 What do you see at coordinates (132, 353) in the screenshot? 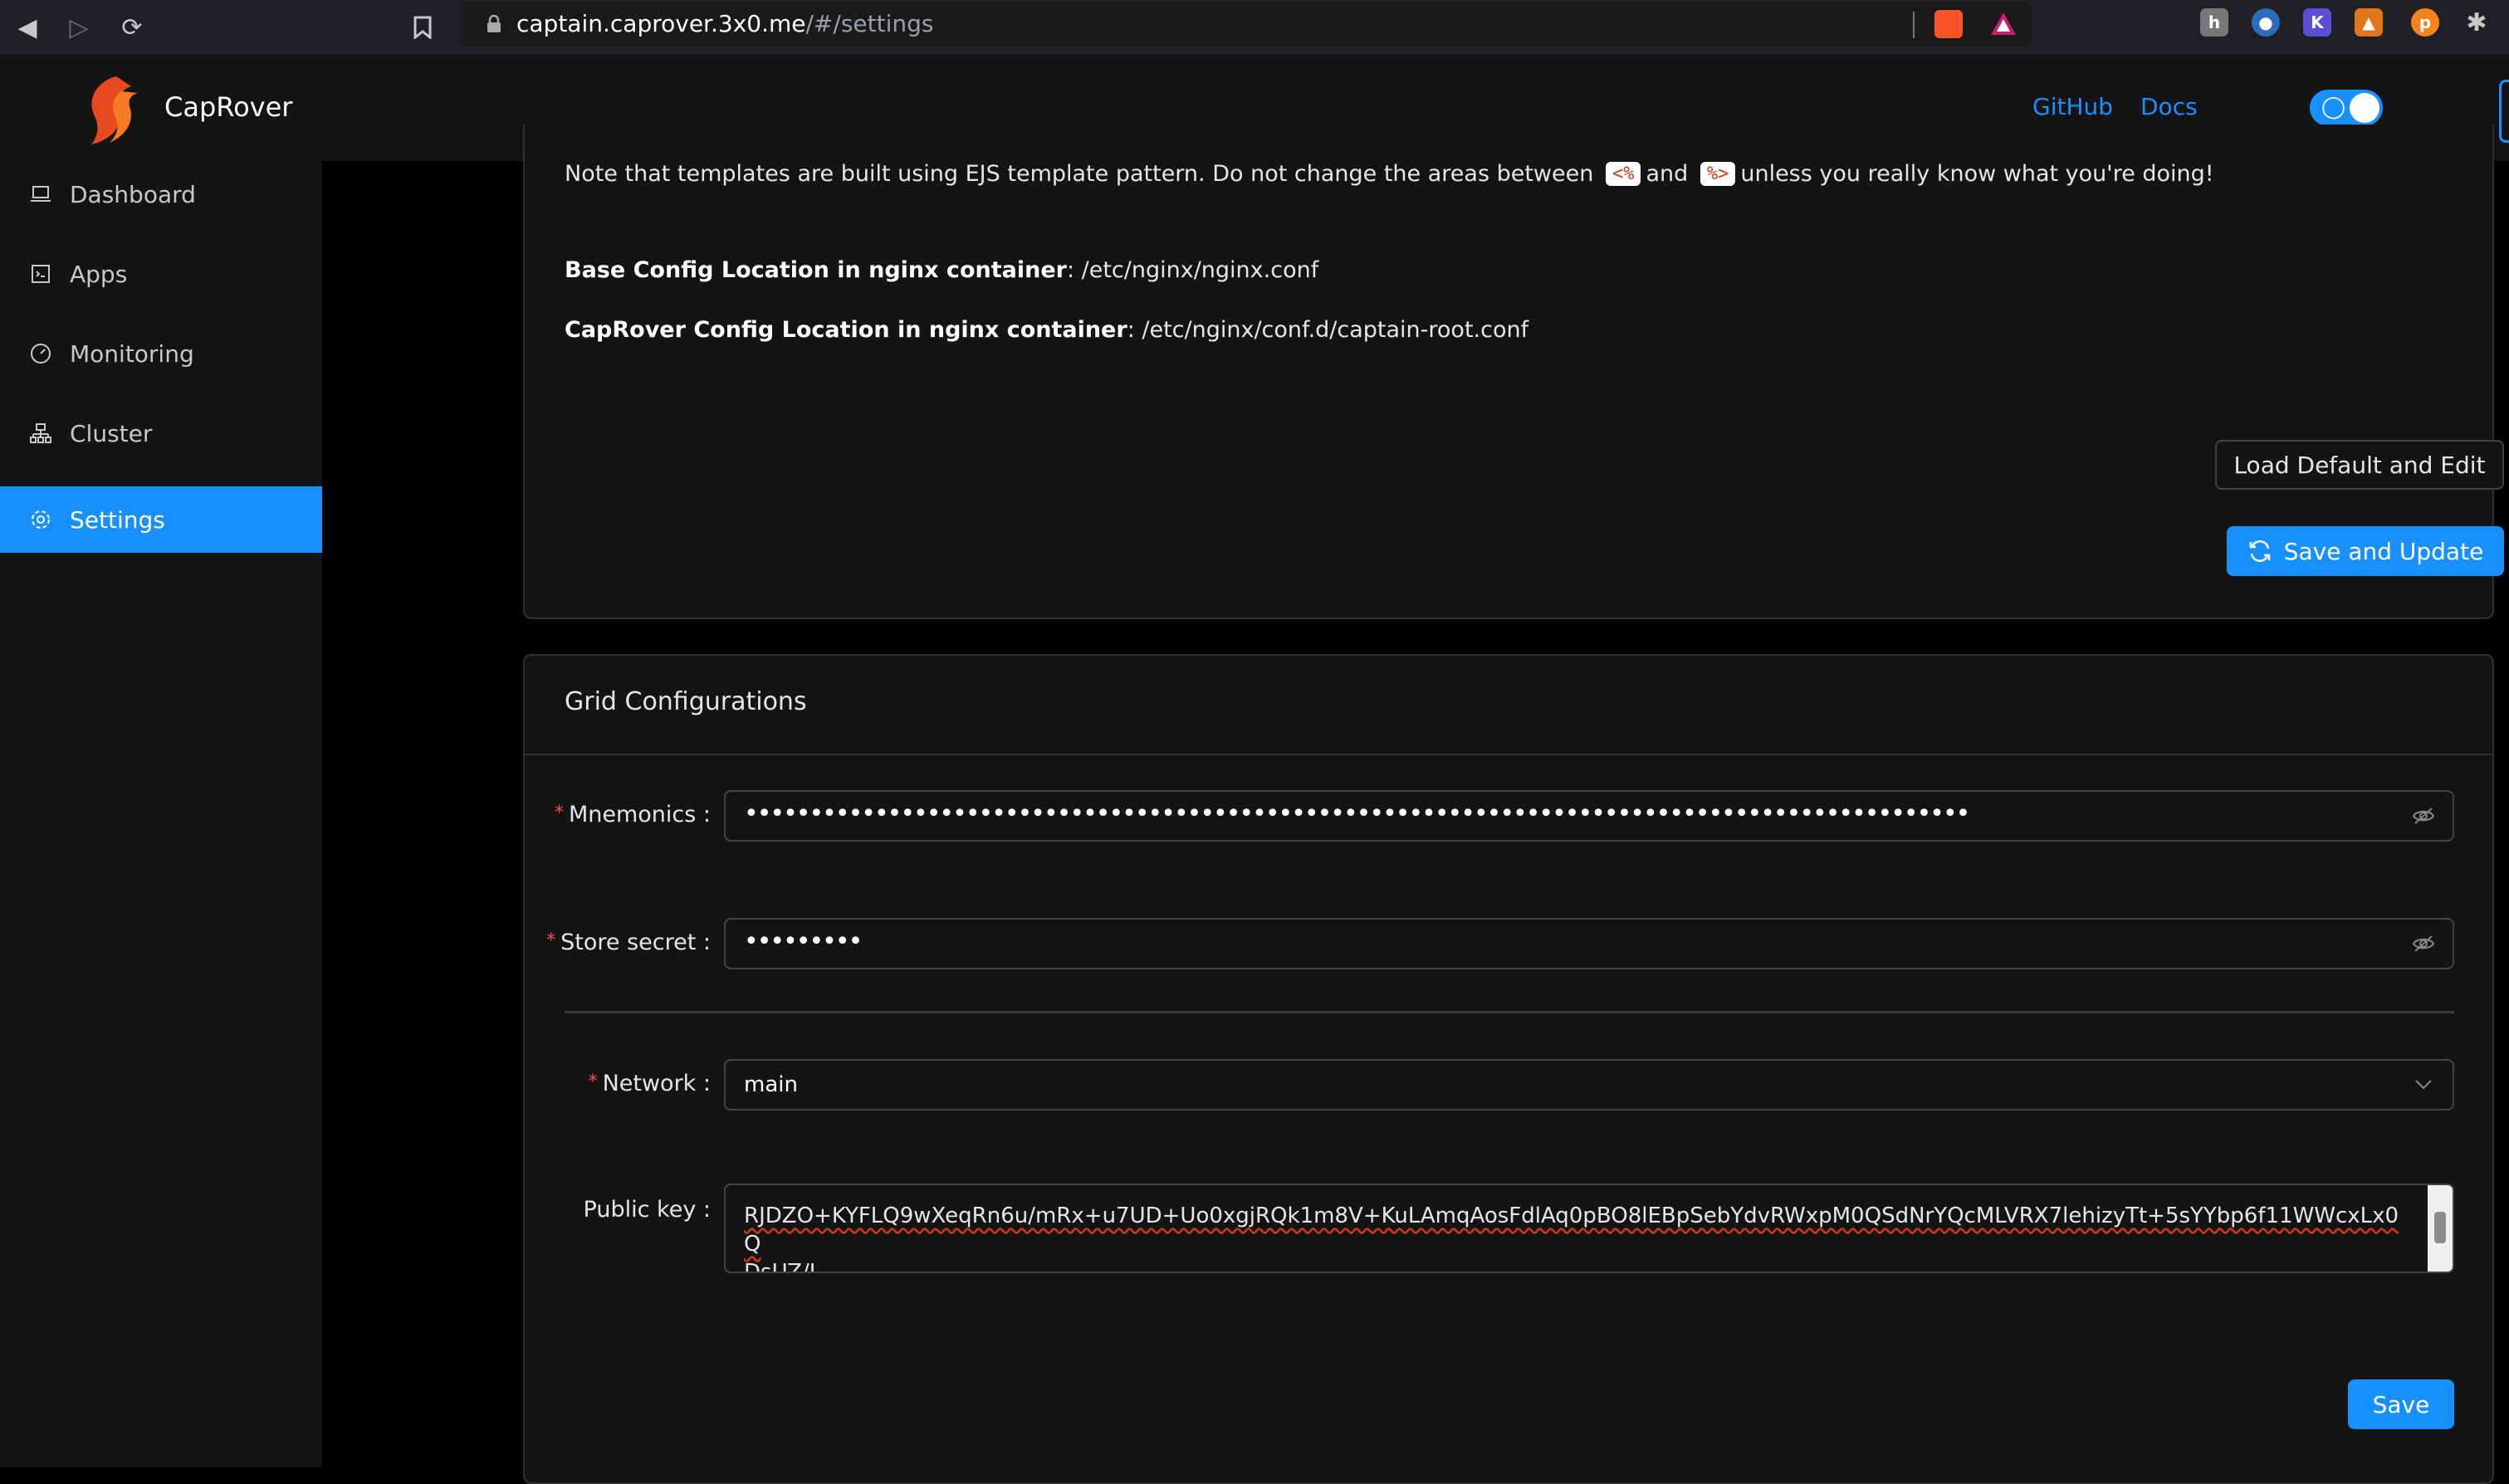
I see `sidebar-item-label: Monitoring` at bounding box center [132, 353].